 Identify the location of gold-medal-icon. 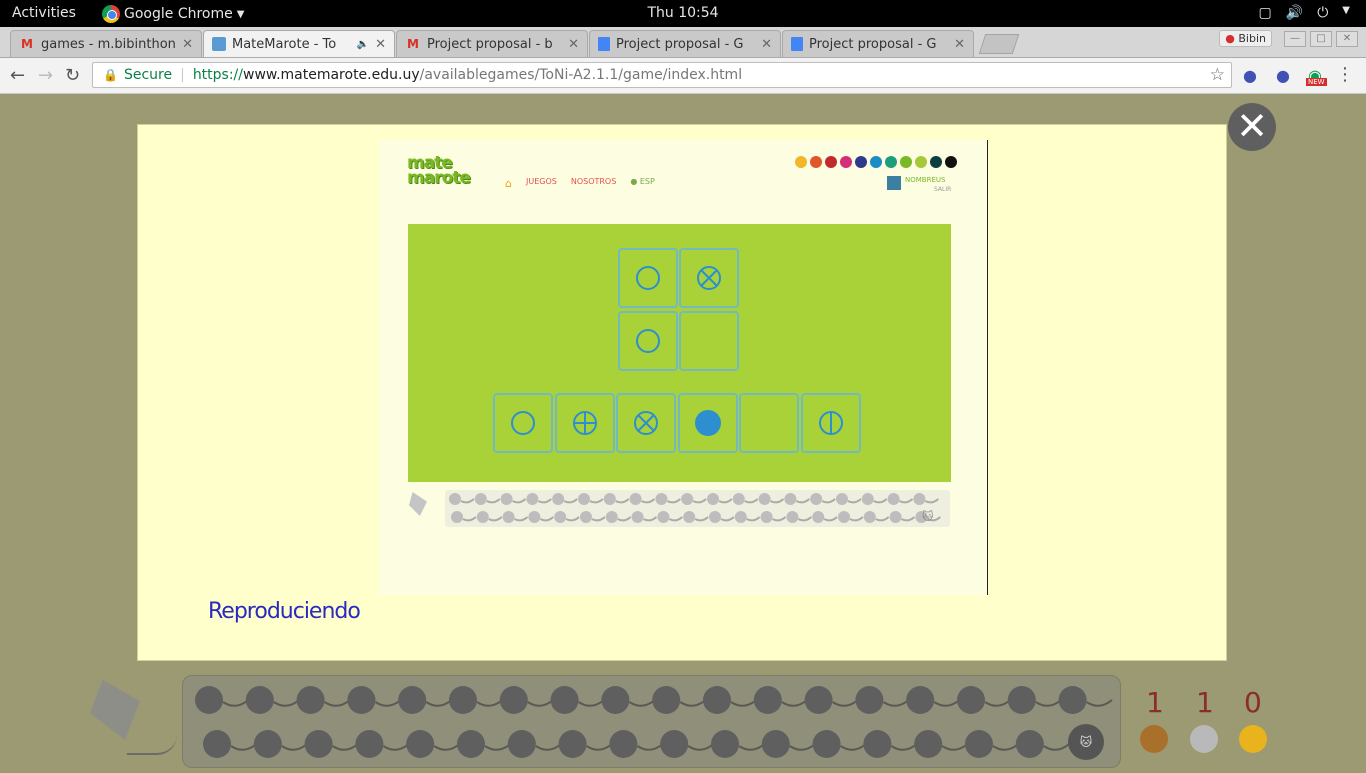
(1253, 739).